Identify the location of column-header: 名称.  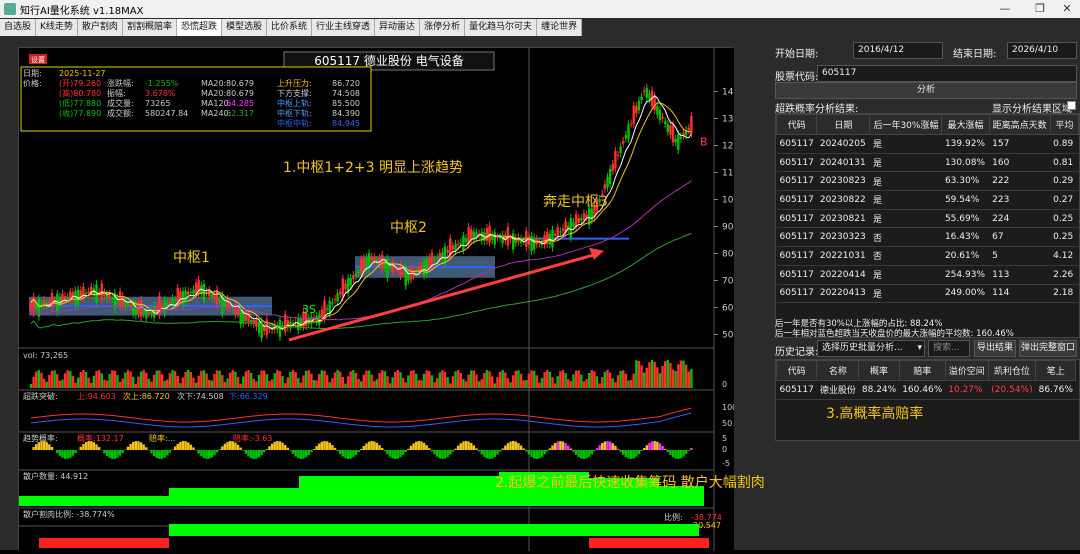
(838, 371).